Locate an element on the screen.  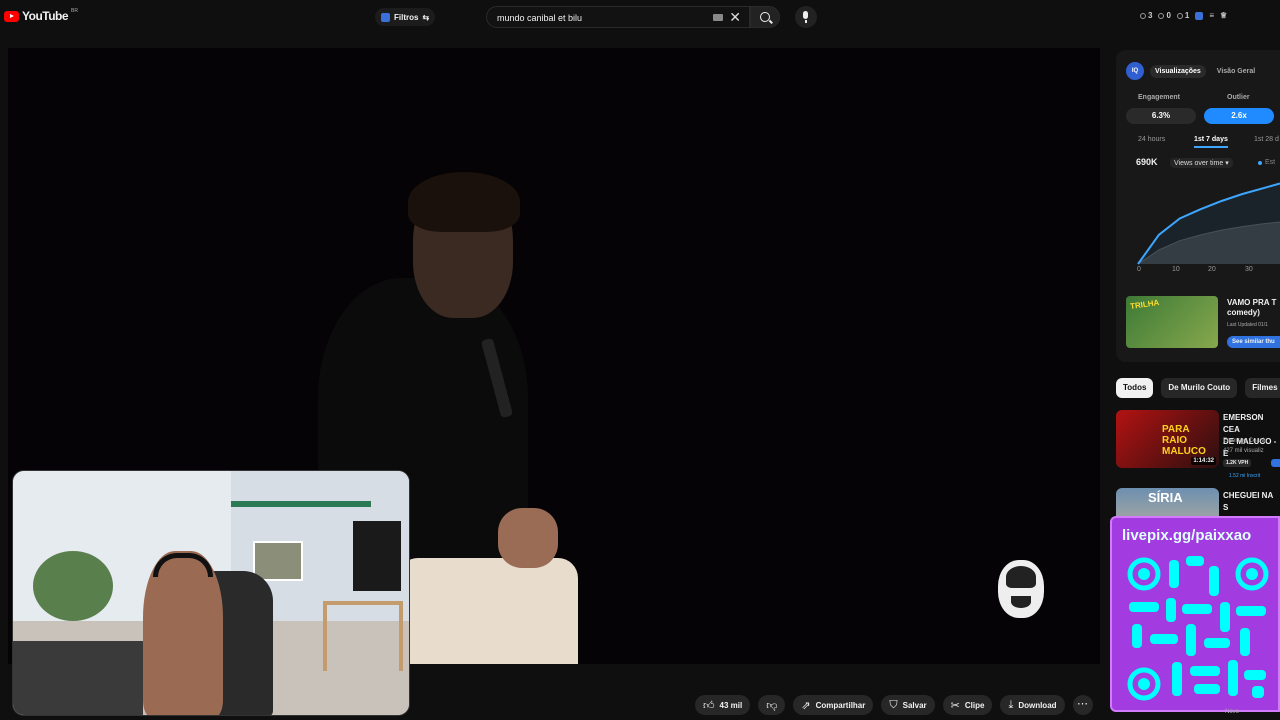
voice-search-button is located at coordinates (806, 17).